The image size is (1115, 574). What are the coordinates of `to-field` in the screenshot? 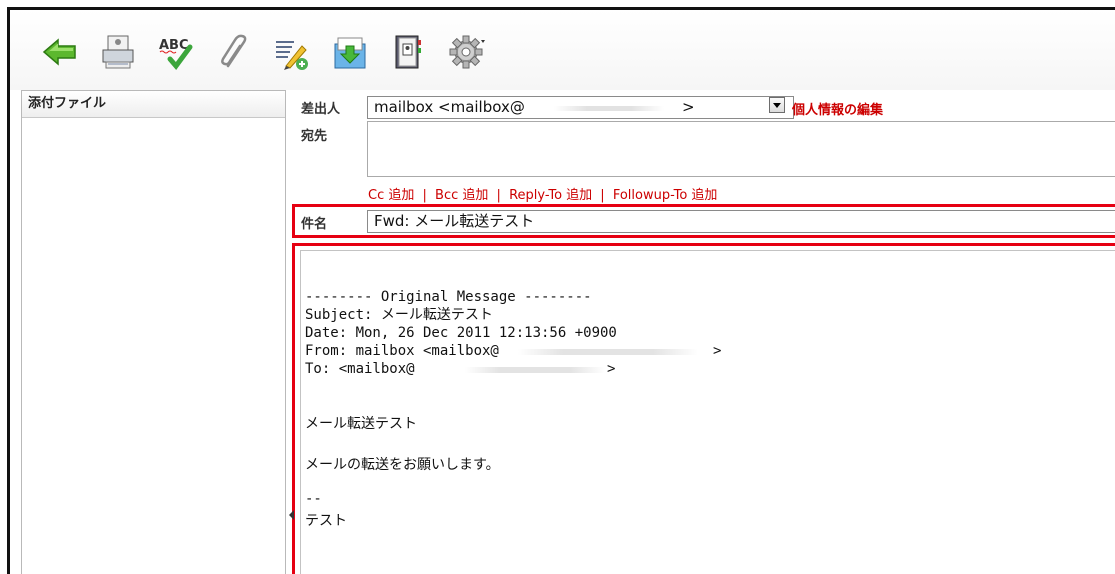 It's located at (741, 149).